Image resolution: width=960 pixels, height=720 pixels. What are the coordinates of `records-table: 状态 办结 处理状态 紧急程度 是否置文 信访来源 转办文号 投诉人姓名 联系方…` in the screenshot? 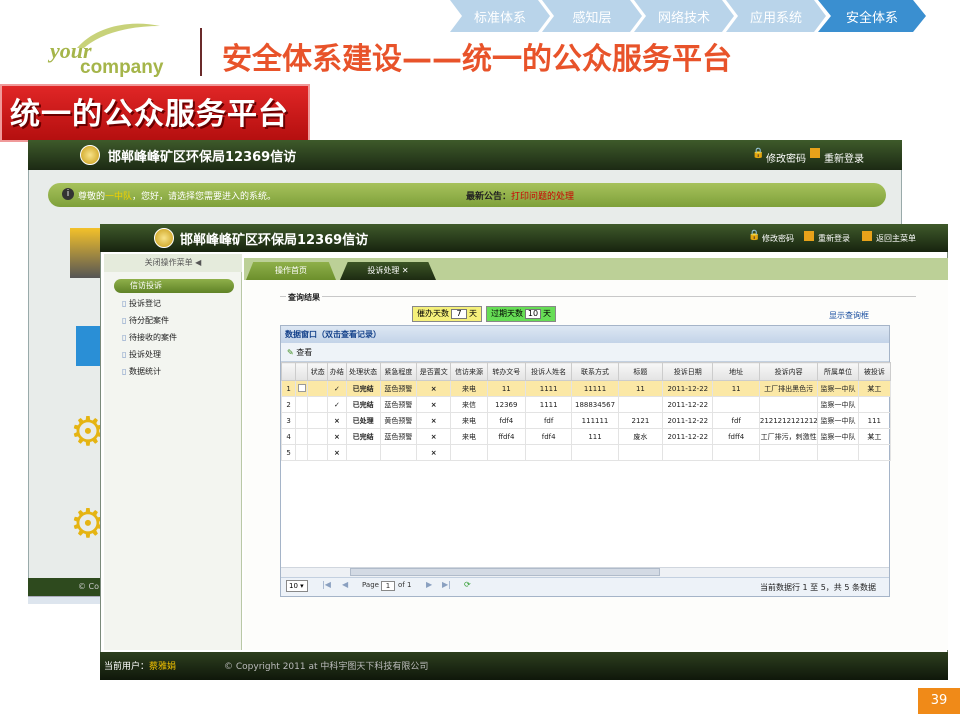 It's located at (586, 411).